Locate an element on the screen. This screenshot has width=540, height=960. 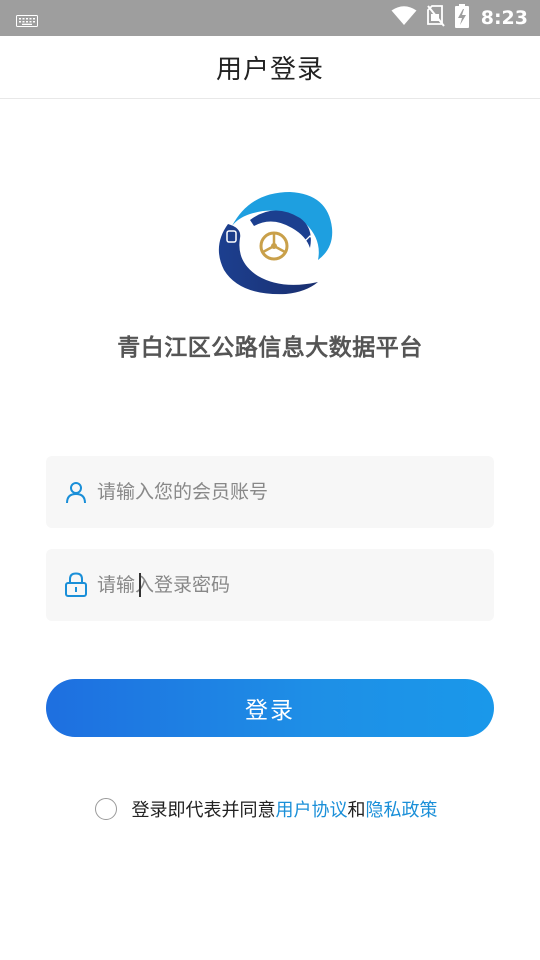
privacy-policy-link: 隐私政策 is located at coordinates (402, 809).